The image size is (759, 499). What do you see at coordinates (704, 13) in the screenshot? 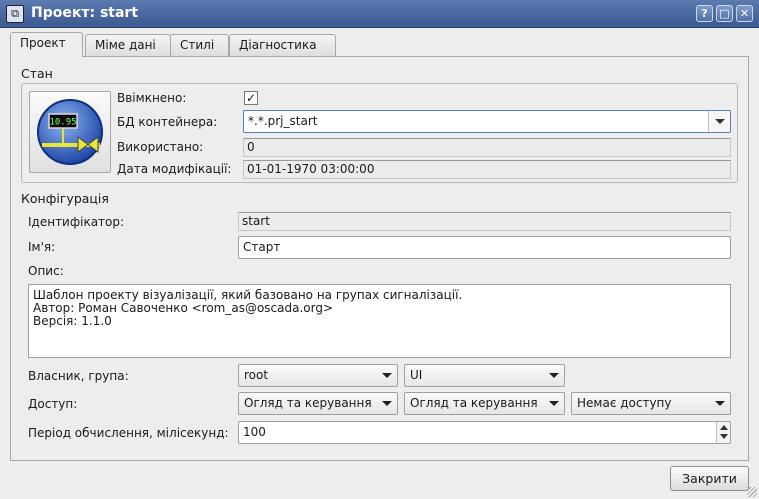
I see `help-button: ?` at bounding box center [704, 13].